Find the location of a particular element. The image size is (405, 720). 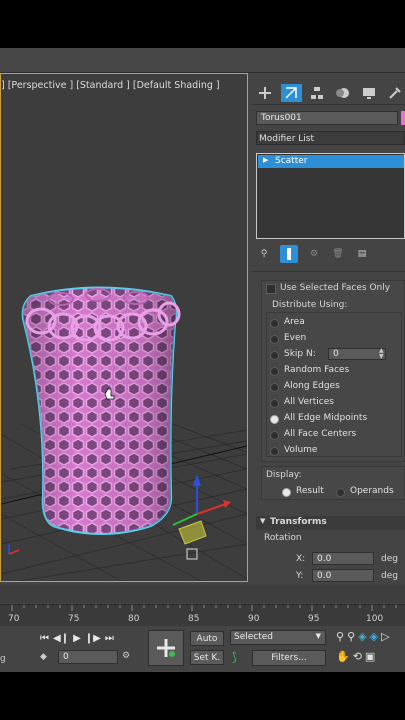

show-end-result-icon is located at coordinates (289, 254).